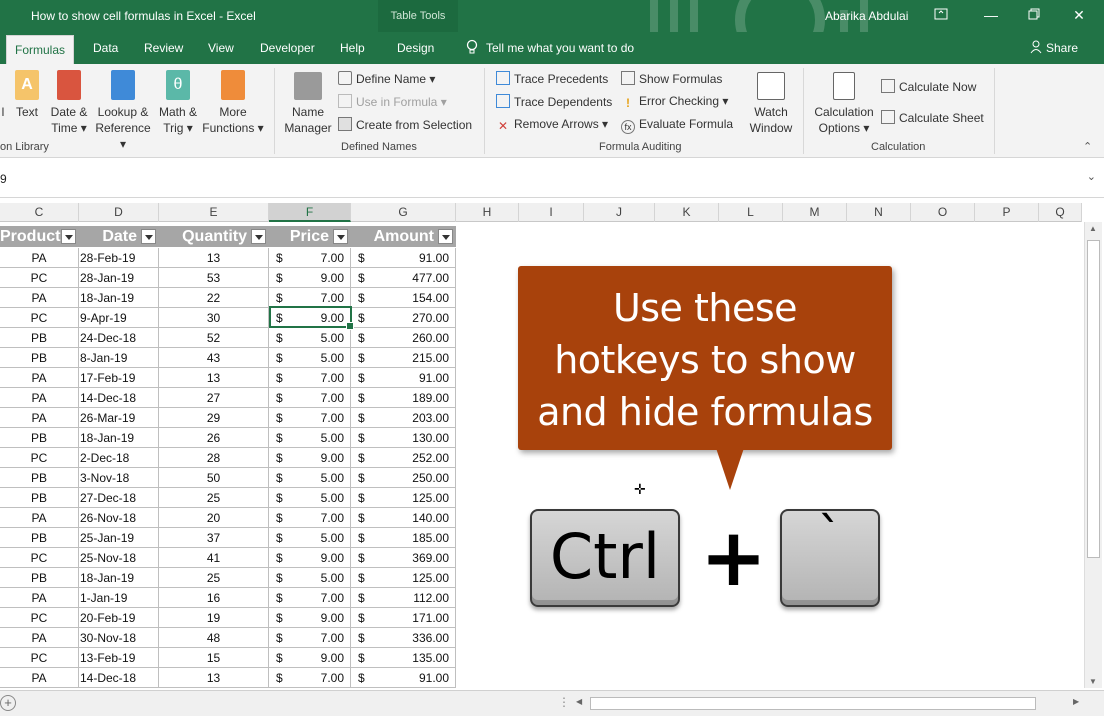 This screenshot has height=716, width=1104. I want to click on collapse-ribbon-icon: ⌃, so click(1087, 146).